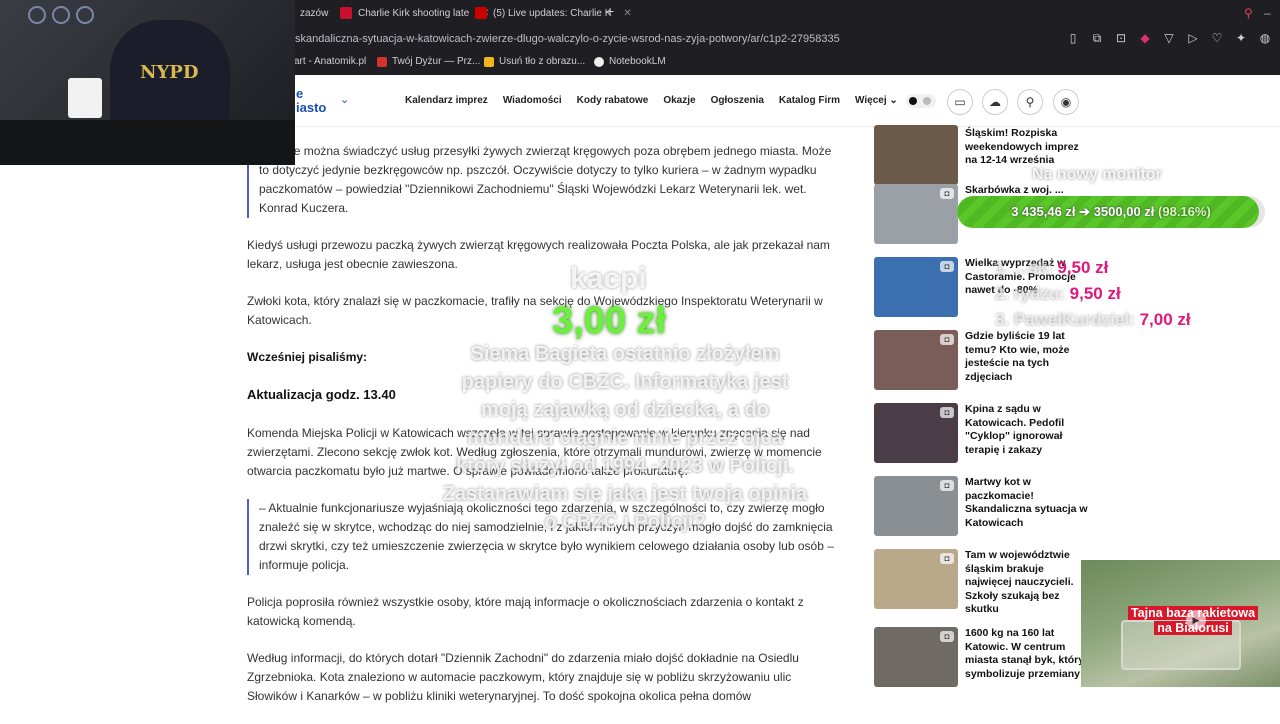  What do you see at coordinates (1145, 38) in the screenshot?
I see `pocket-icon: ◆` at bounding box center [1145, 38].